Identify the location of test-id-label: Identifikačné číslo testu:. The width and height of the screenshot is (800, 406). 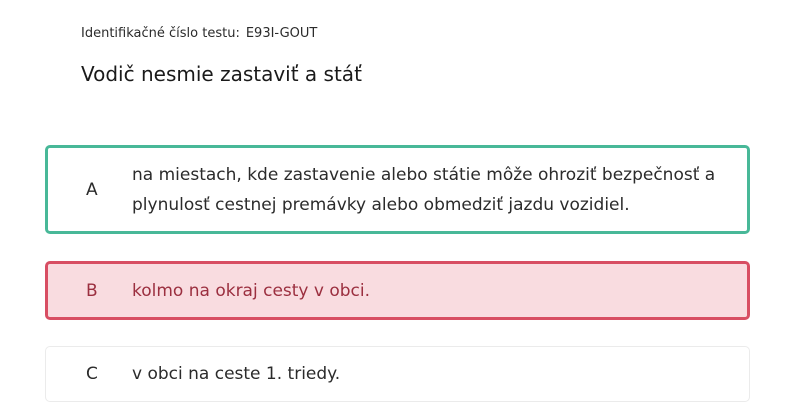
(160, 33).